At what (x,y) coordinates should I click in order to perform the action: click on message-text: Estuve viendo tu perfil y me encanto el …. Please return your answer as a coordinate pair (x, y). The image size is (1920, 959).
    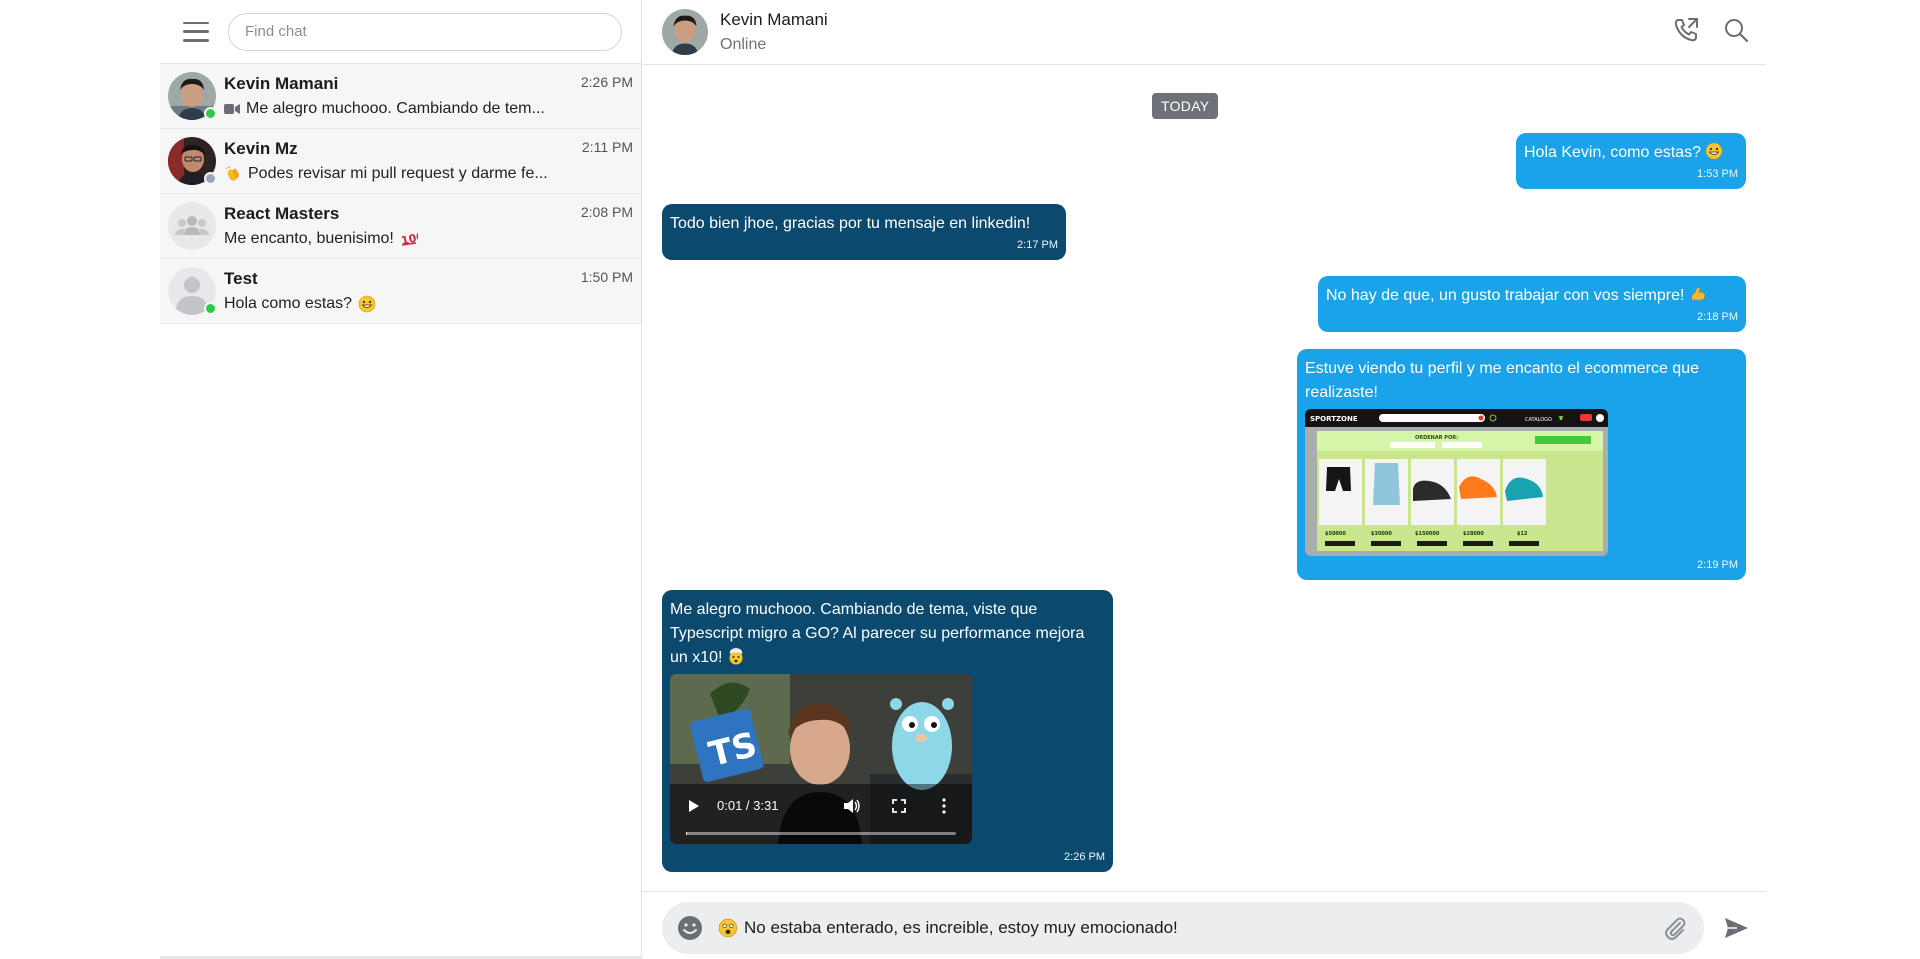
    Looking at the image, I should click on (1502, 380).